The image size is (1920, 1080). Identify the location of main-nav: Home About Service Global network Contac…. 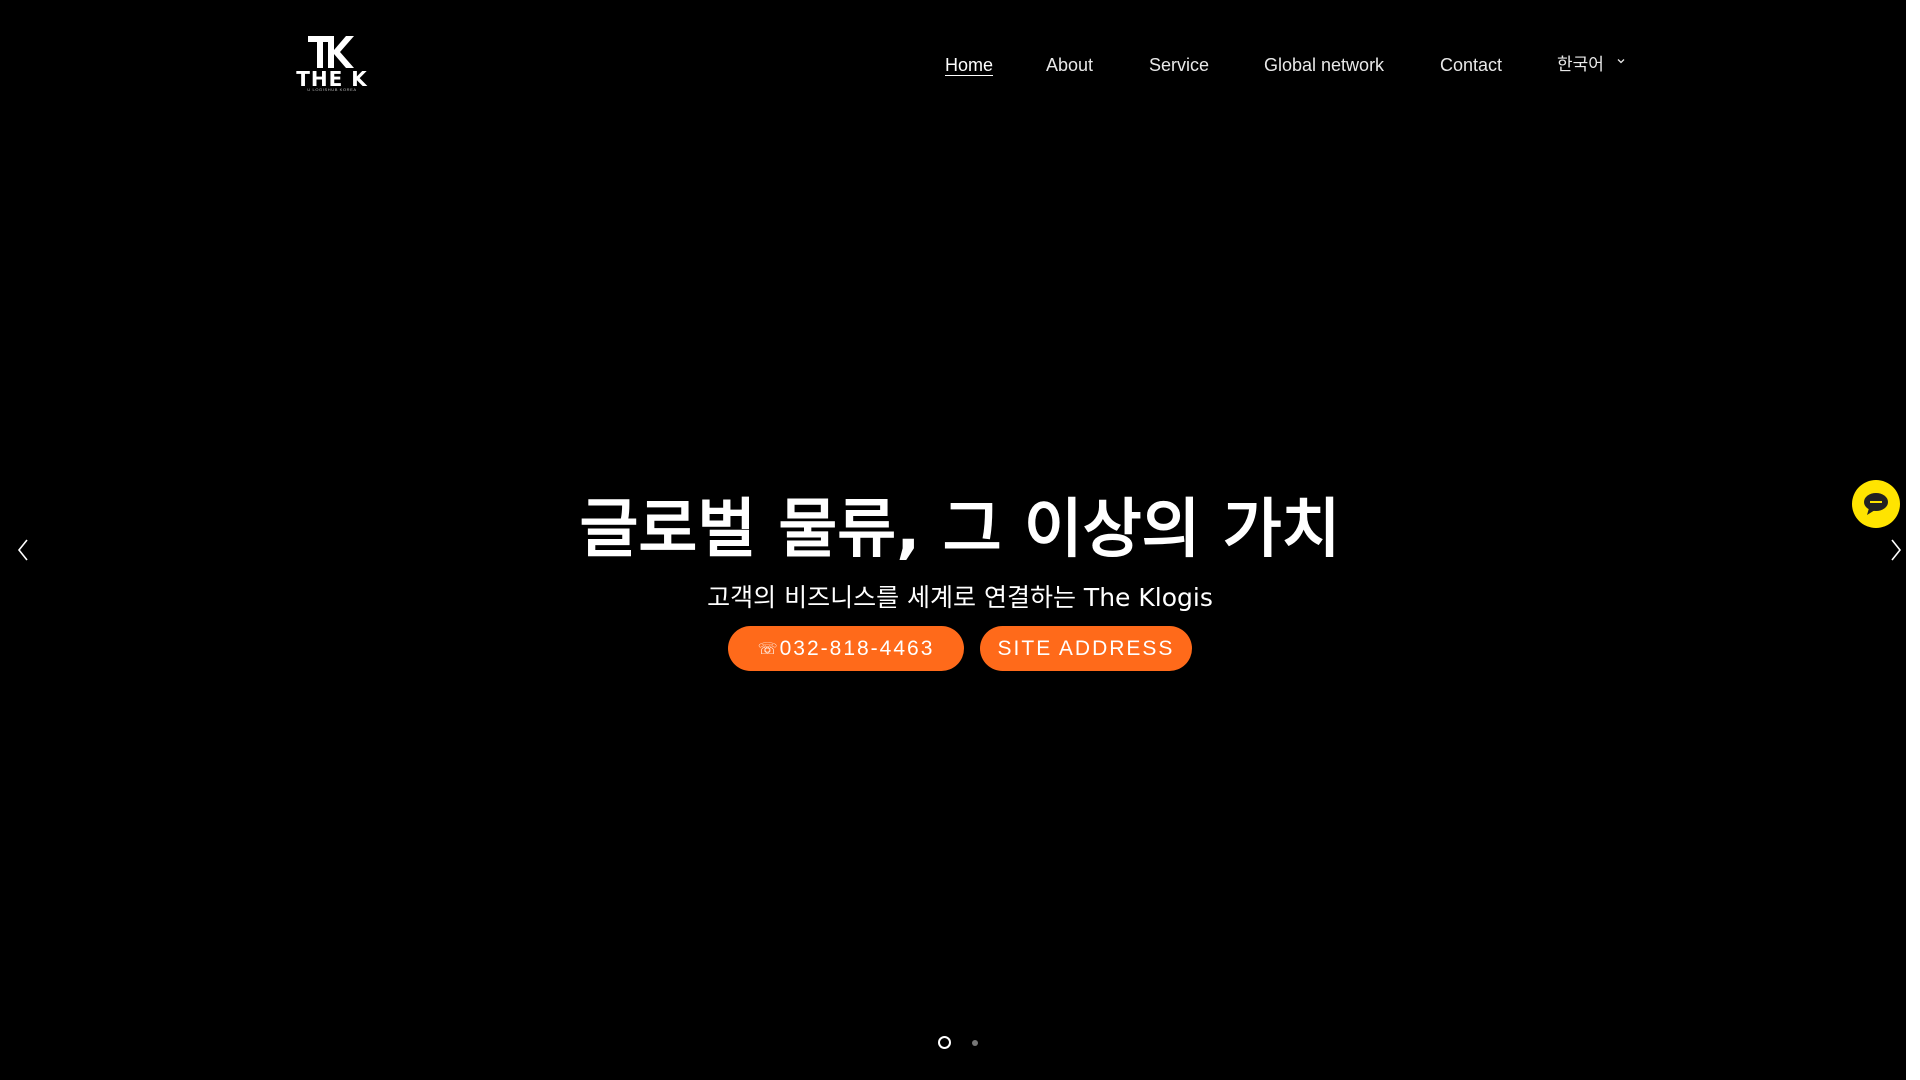
(960, 65).